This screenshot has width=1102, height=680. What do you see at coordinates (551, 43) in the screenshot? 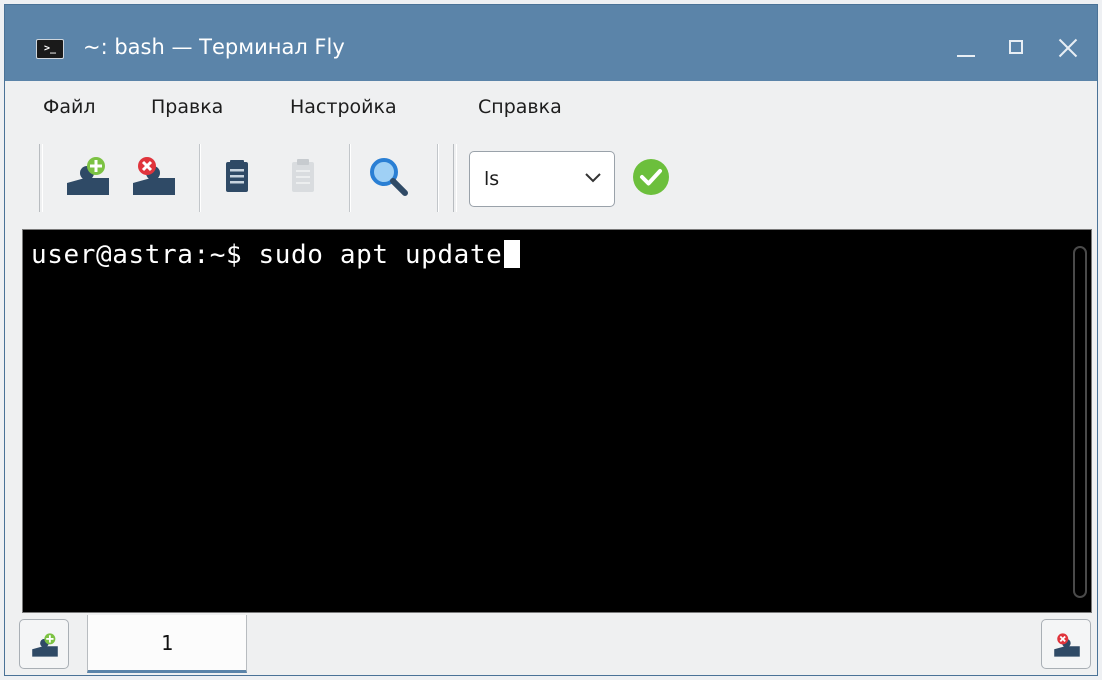
I see `title-bar: >_ ~: bash — Терминал Fly` at bounding box center [551, 43].